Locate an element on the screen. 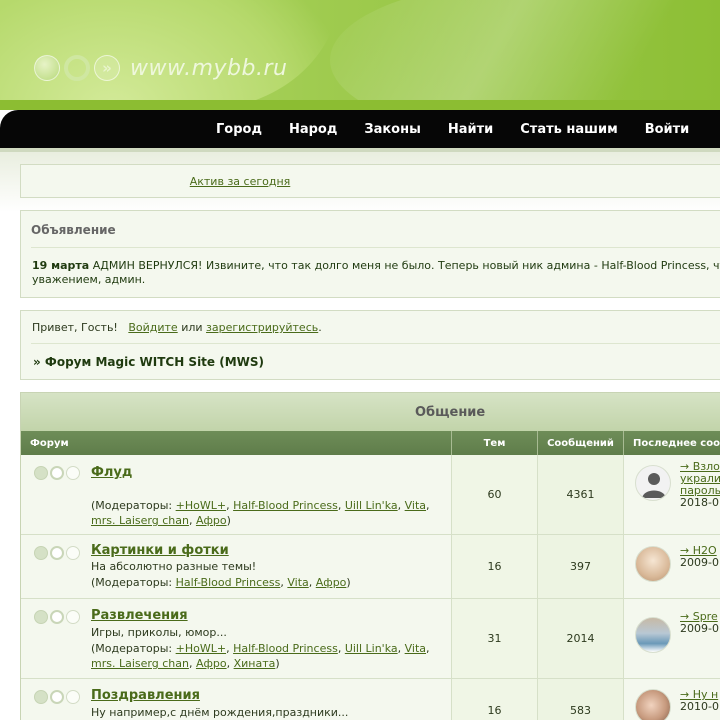  header-highlight is located at coordinates (525, 55).